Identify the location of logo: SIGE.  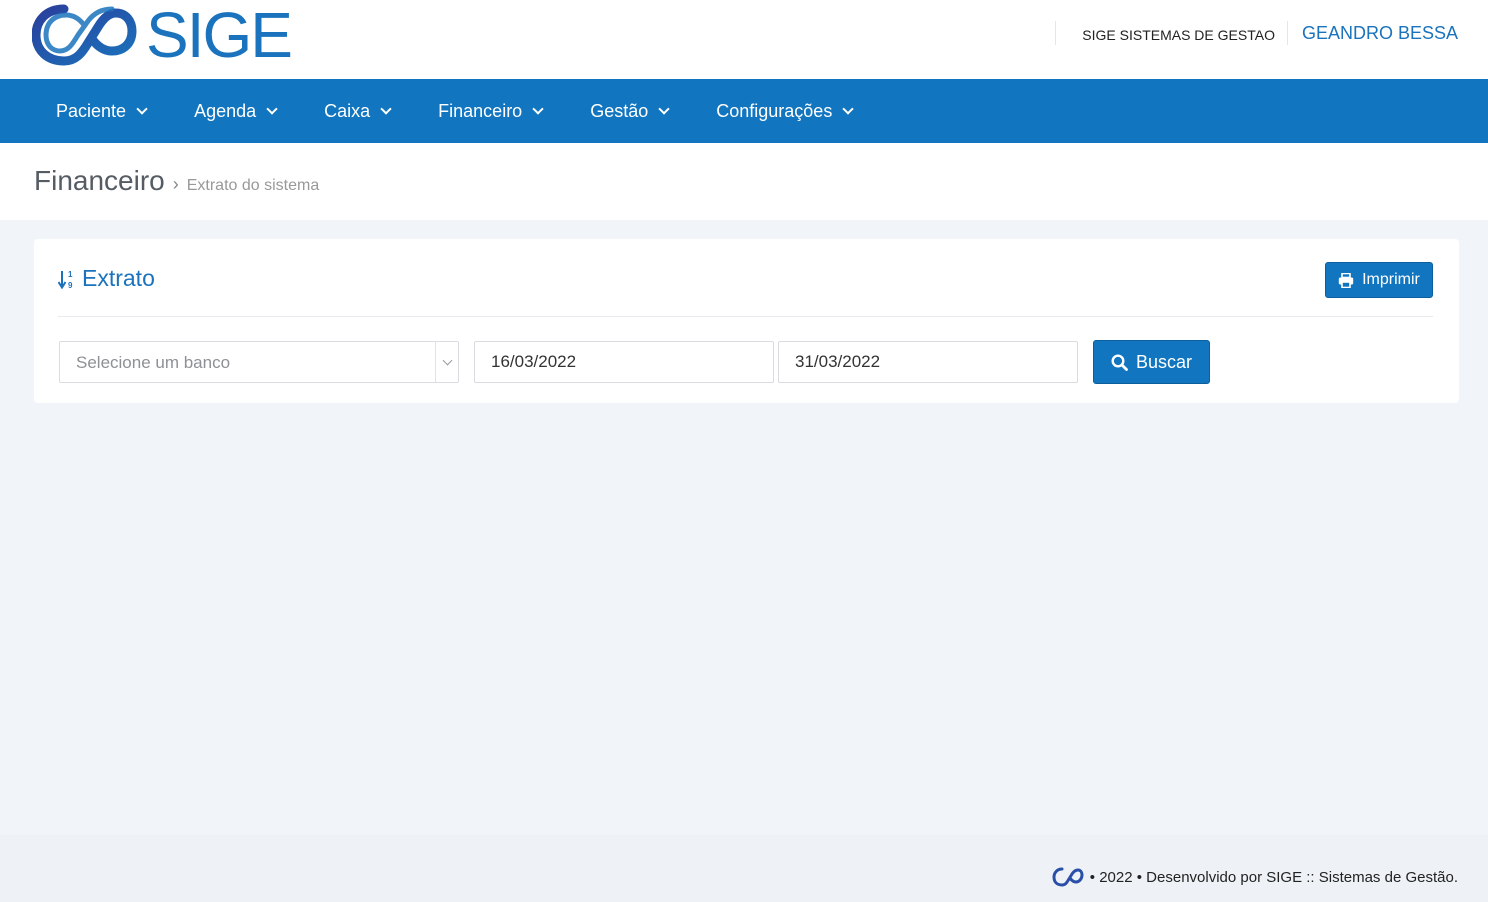
(162, 35).